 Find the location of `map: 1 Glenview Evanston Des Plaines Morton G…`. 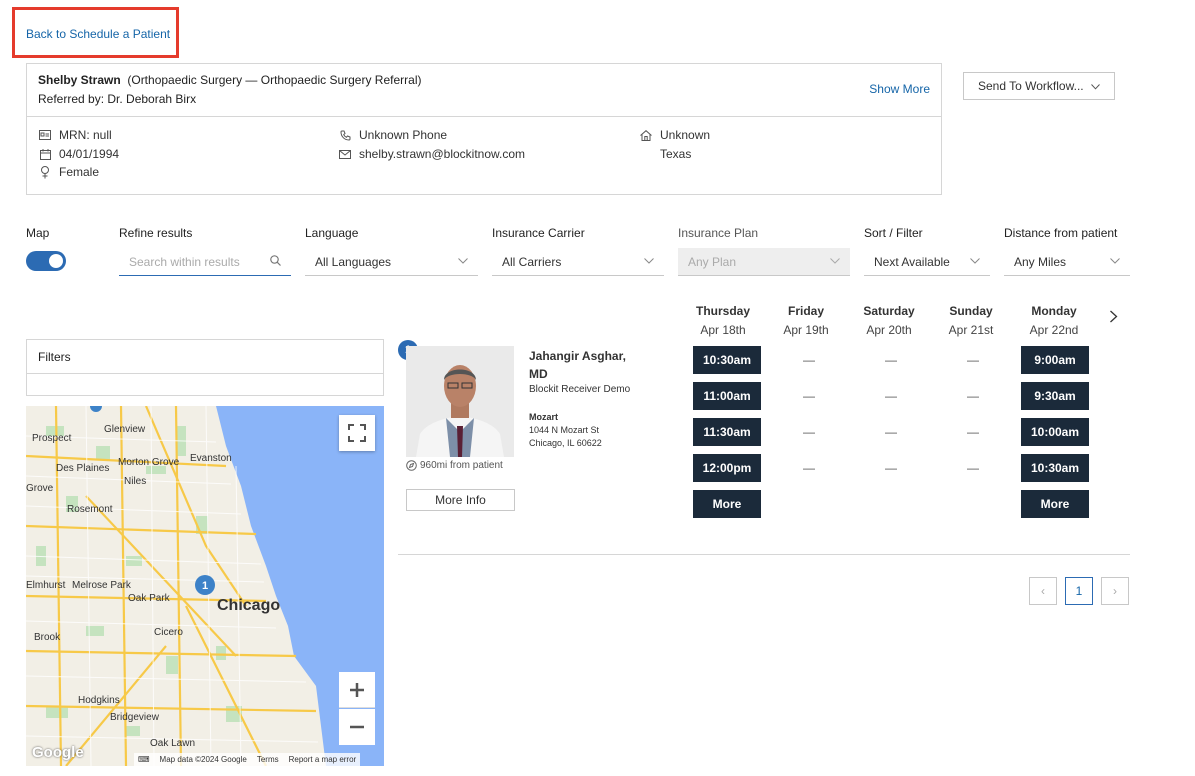

map: 1 Glenview Evanston Des Plaines Morton G… is located at coordinates (205, 586).